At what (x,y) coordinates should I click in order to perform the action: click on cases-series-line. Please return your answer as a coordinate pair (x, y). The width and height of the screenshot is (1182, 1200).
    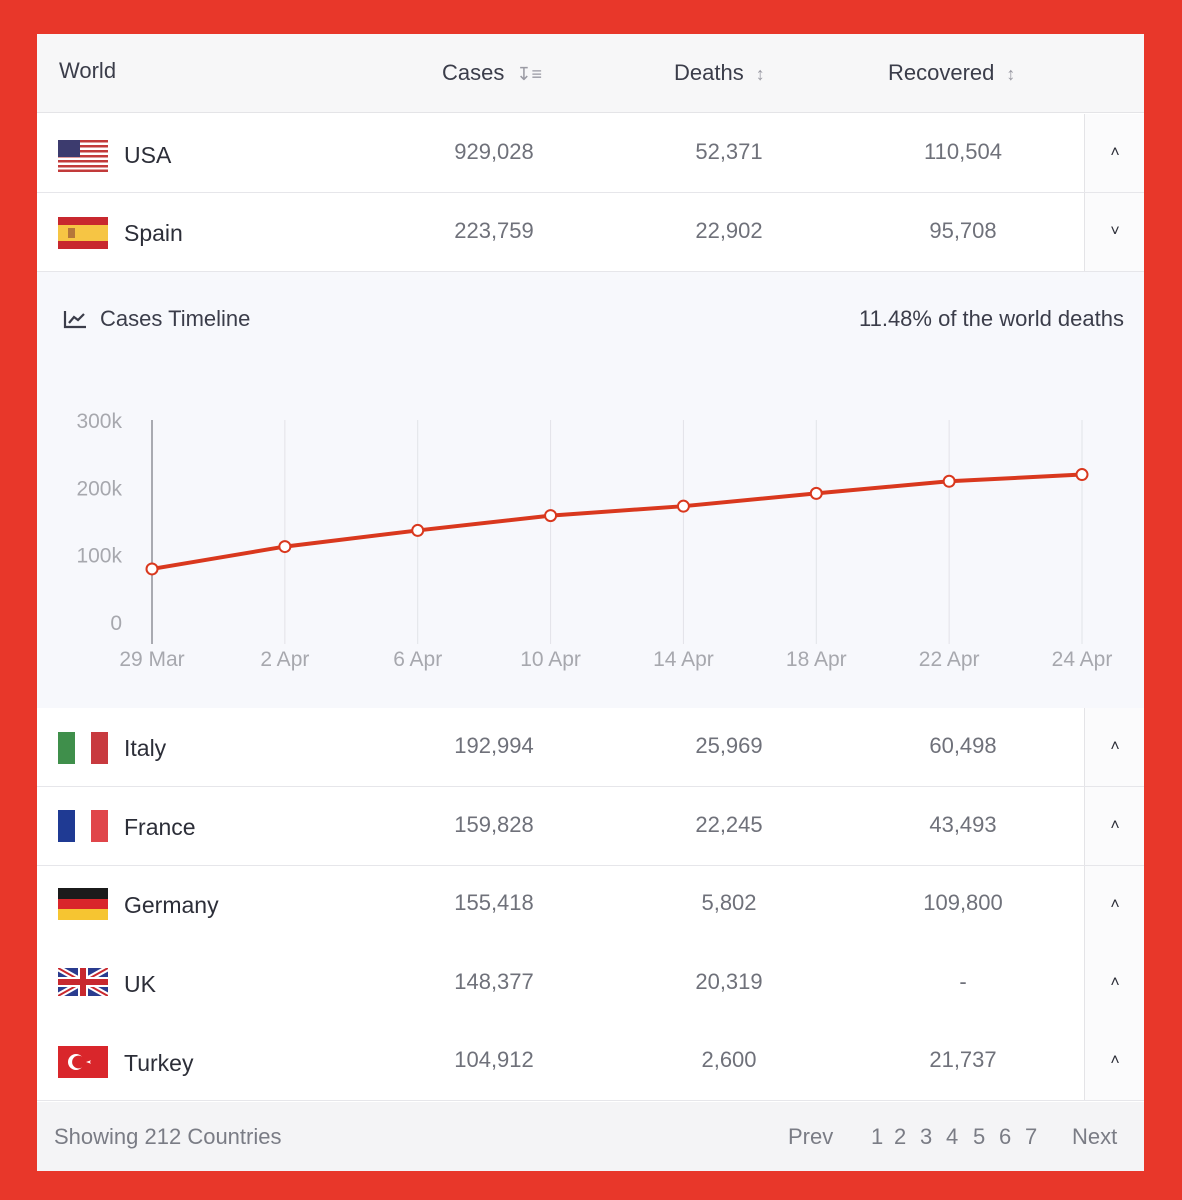
    Looking at the image, I should click on (617, 521).